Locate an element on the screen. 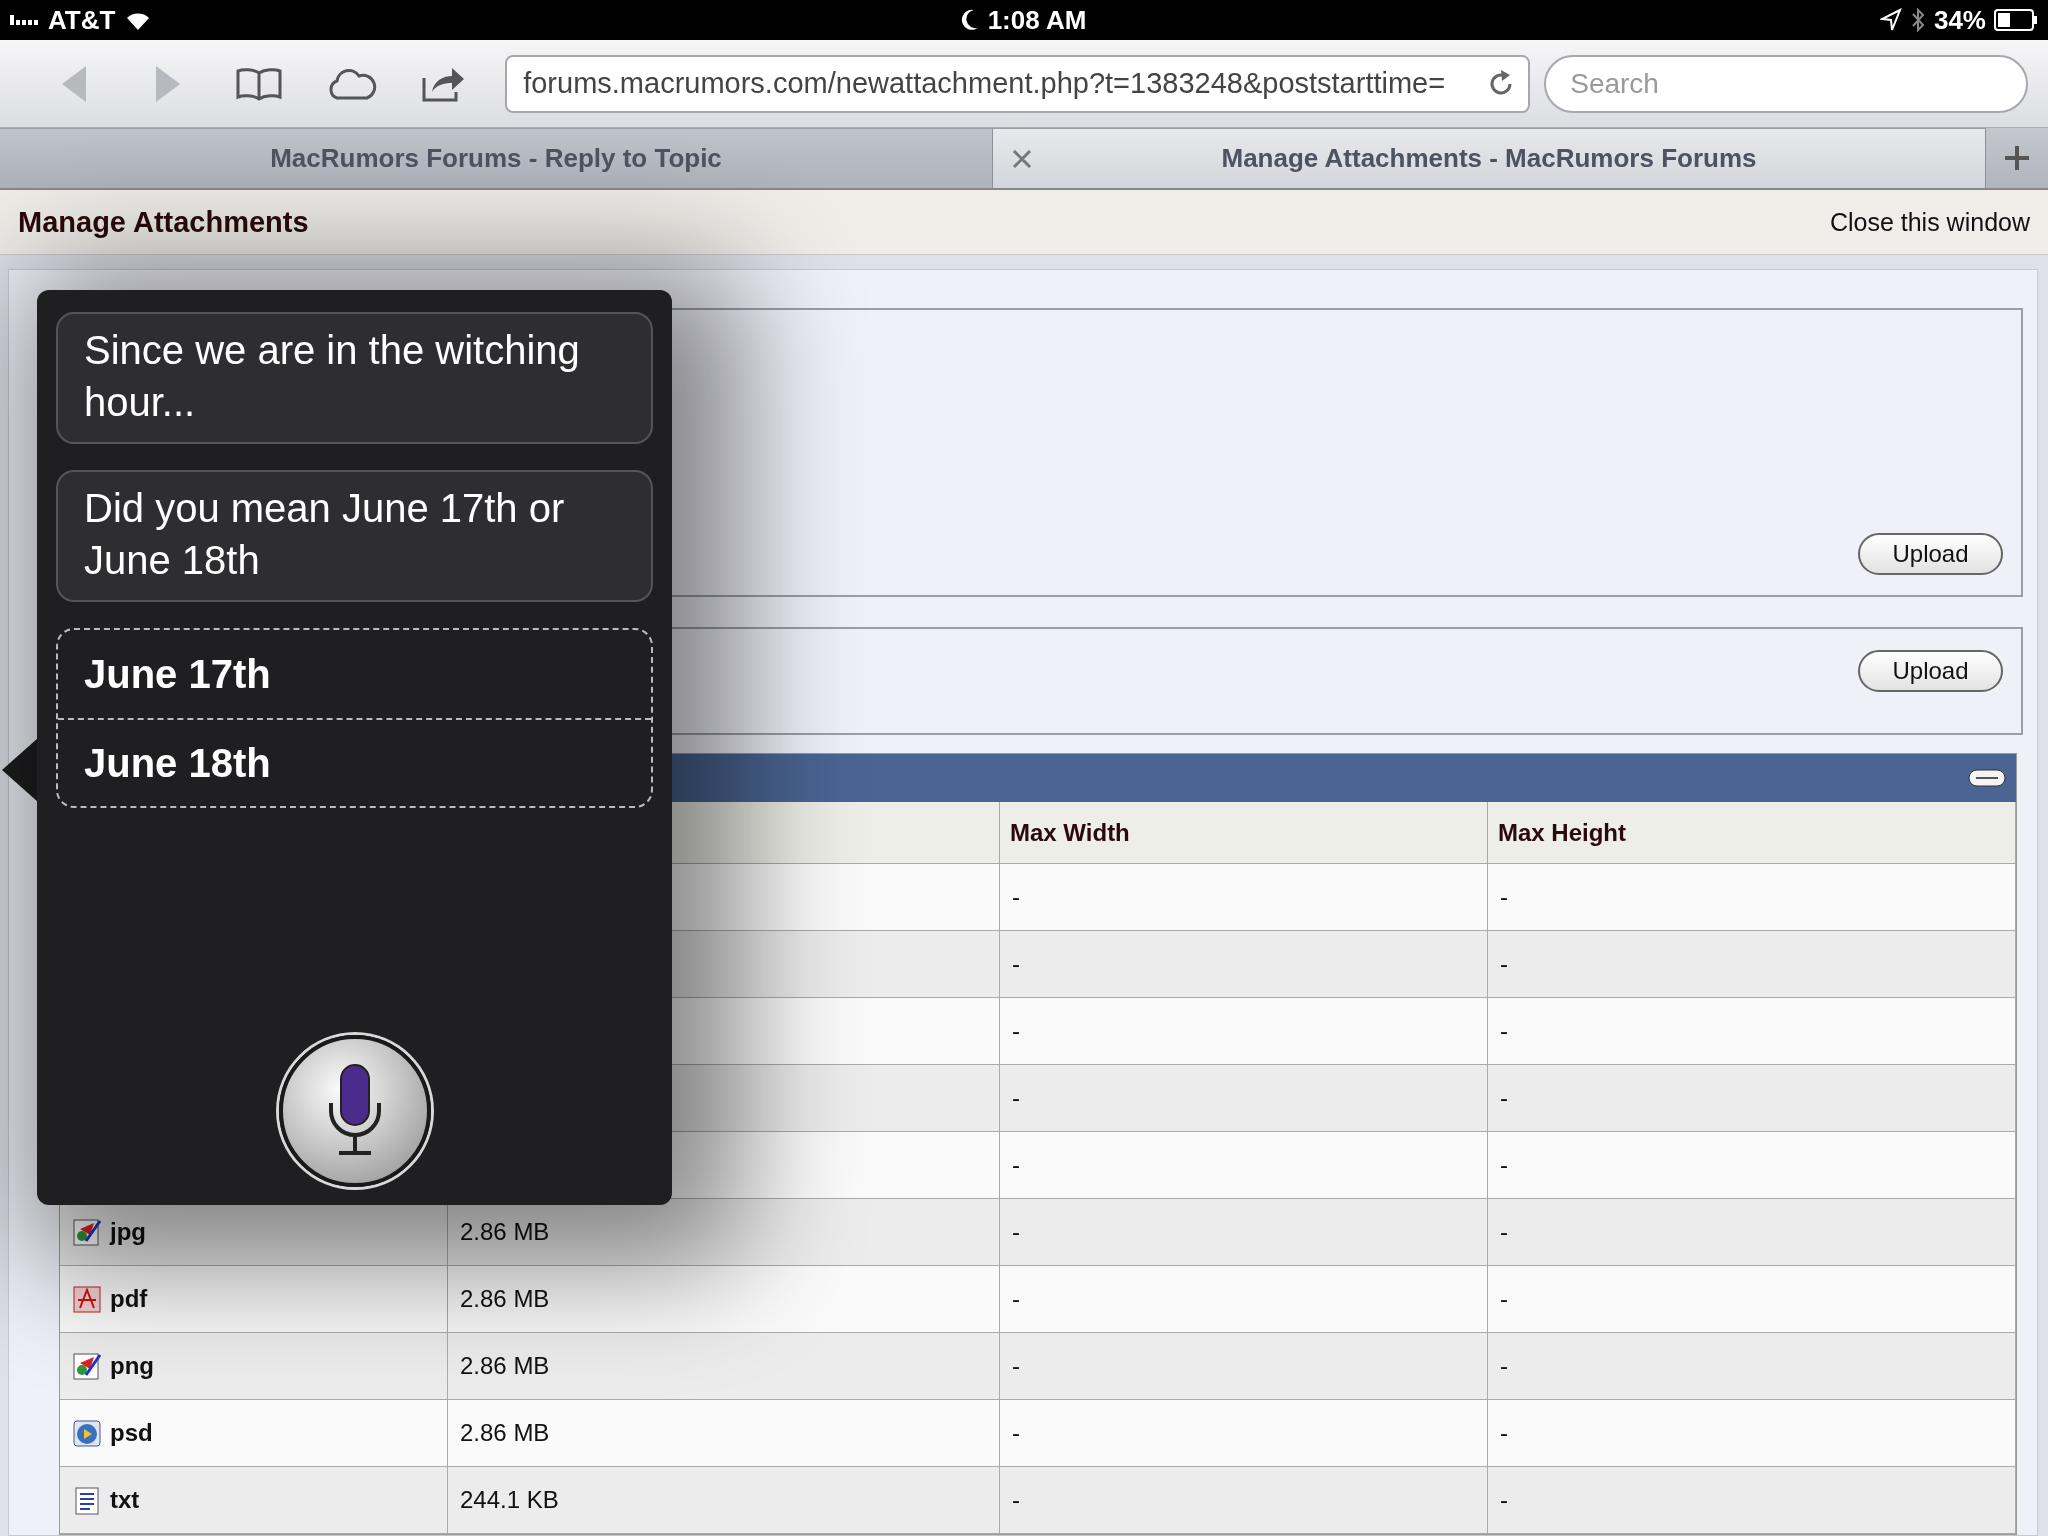 This screenshot has width=2048, height=1536. column-header: Max Width is located at coordinates (1244, 833).